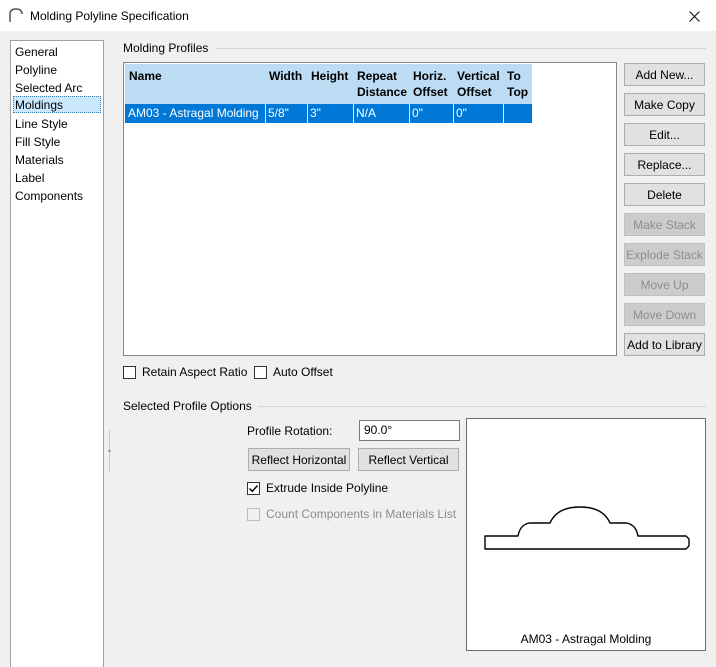 Image resolution: width=716 pixels, height=667 pixels. What do you see at coordinates (16, 15) in the screenshot?
I see `app-icon` at bounding box center [16, 15].